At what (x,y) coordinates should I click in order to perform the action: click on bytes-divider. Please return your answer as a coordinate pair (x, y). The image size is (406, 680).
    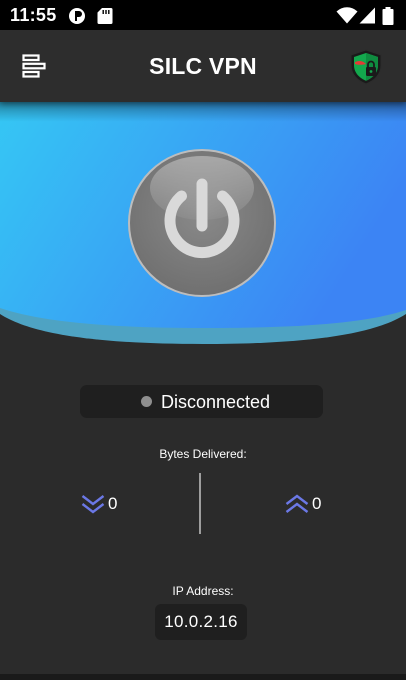
    Looking at the image, I should click on (200, 503).